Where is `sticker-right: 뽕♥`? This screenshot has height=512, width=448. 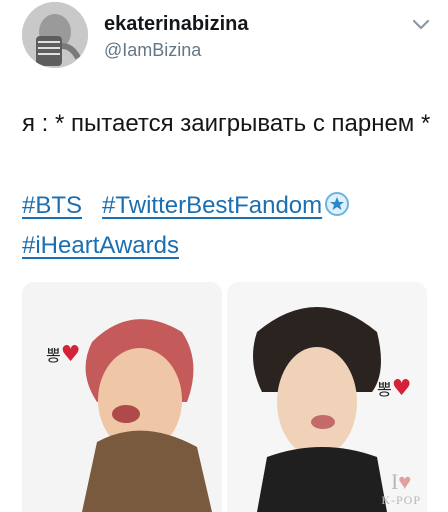 sticker-right: 뽕♥ is located at coordinates (394, 388).